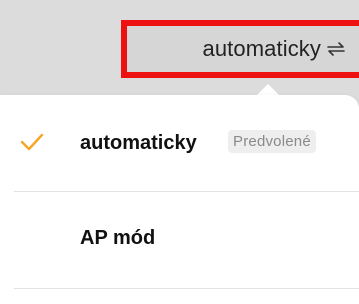  Describe the element at coordinates (272, 141) in the screenshot. I see `default-badge: Predvolené` at that location.